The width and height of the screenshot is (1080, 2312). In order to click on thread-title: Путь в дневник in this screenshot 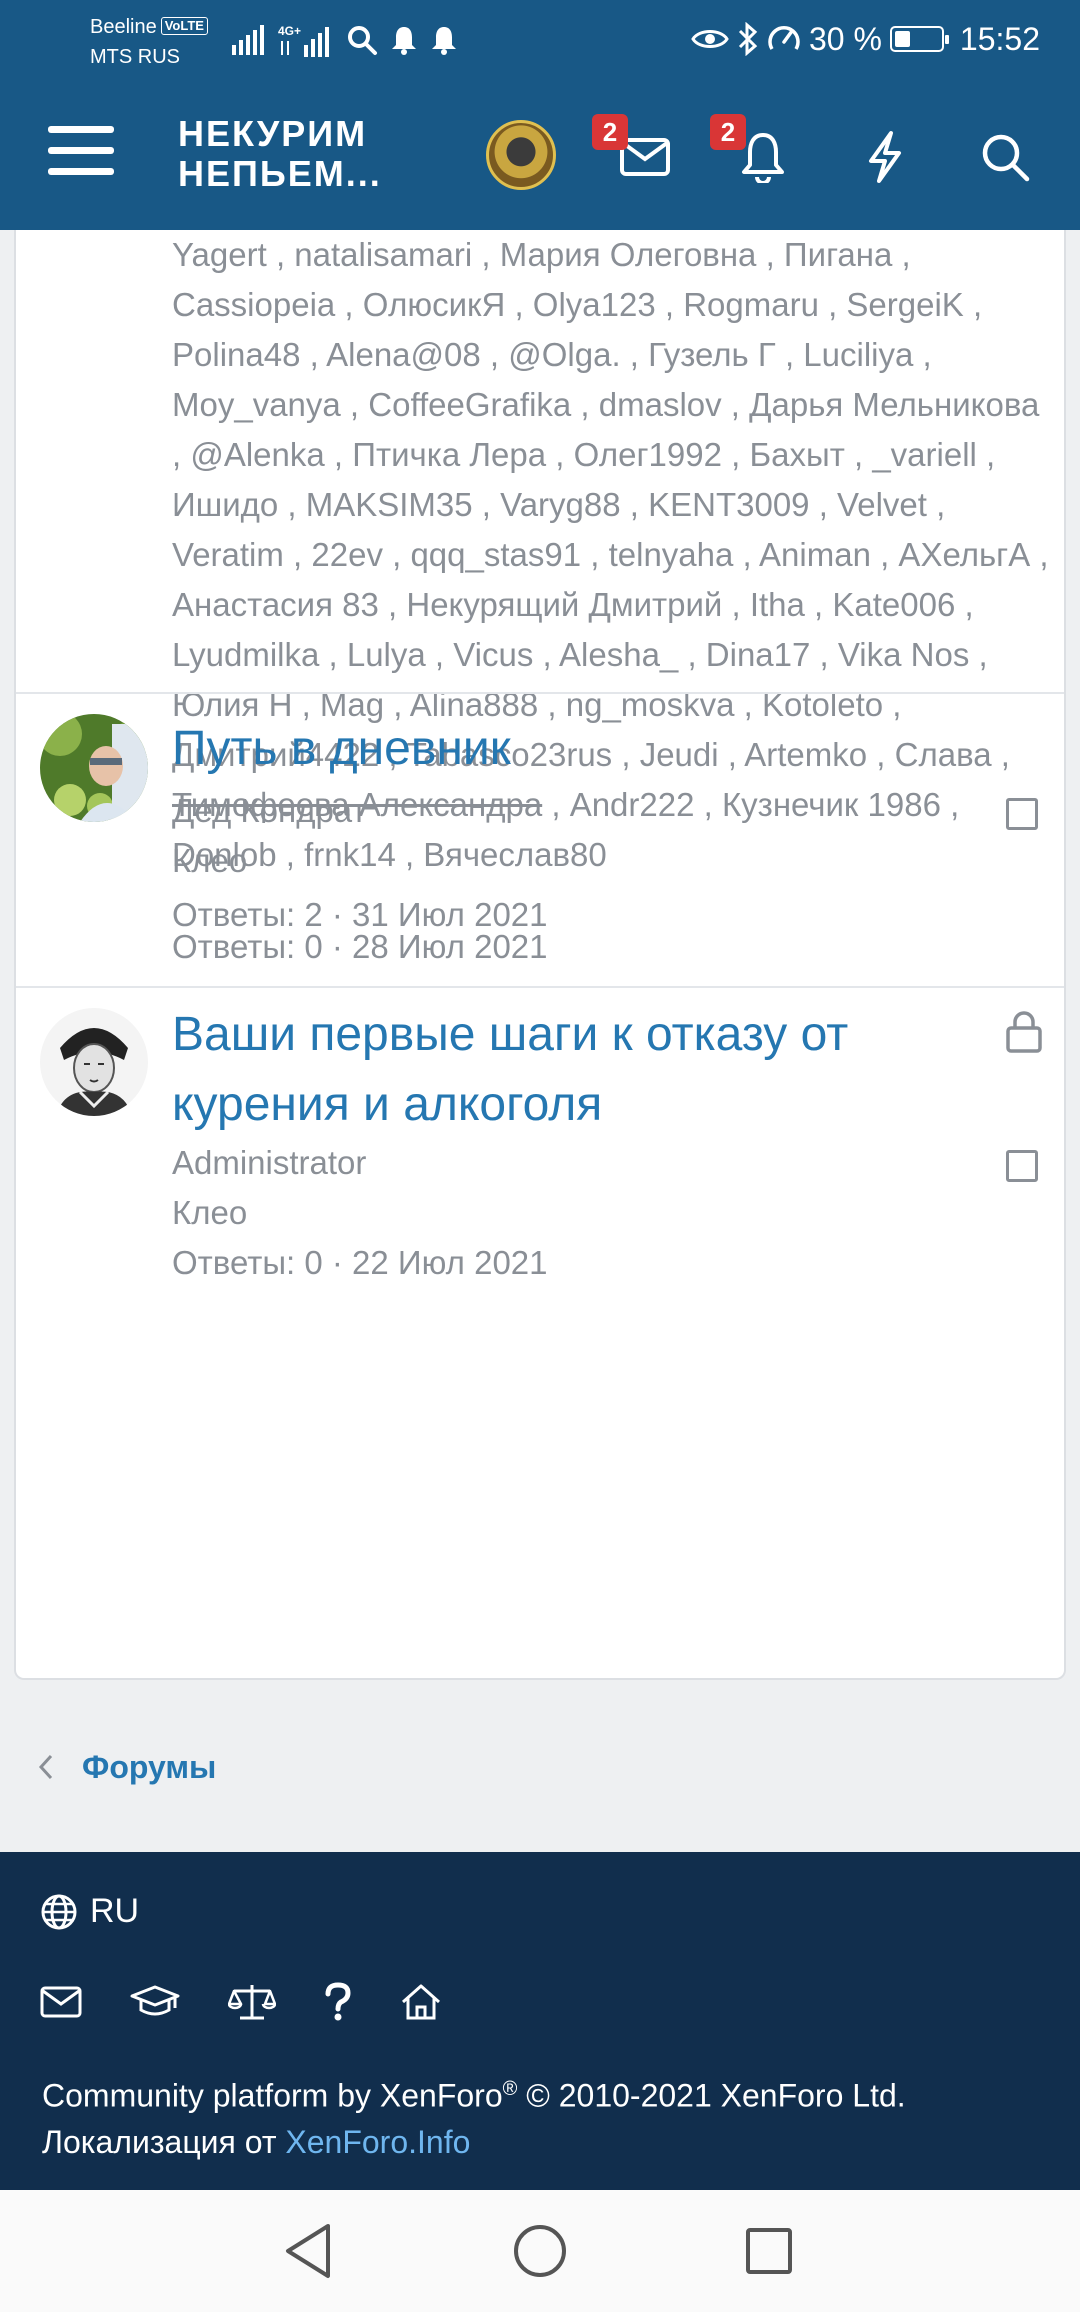, I will do `click(582, 749)`.